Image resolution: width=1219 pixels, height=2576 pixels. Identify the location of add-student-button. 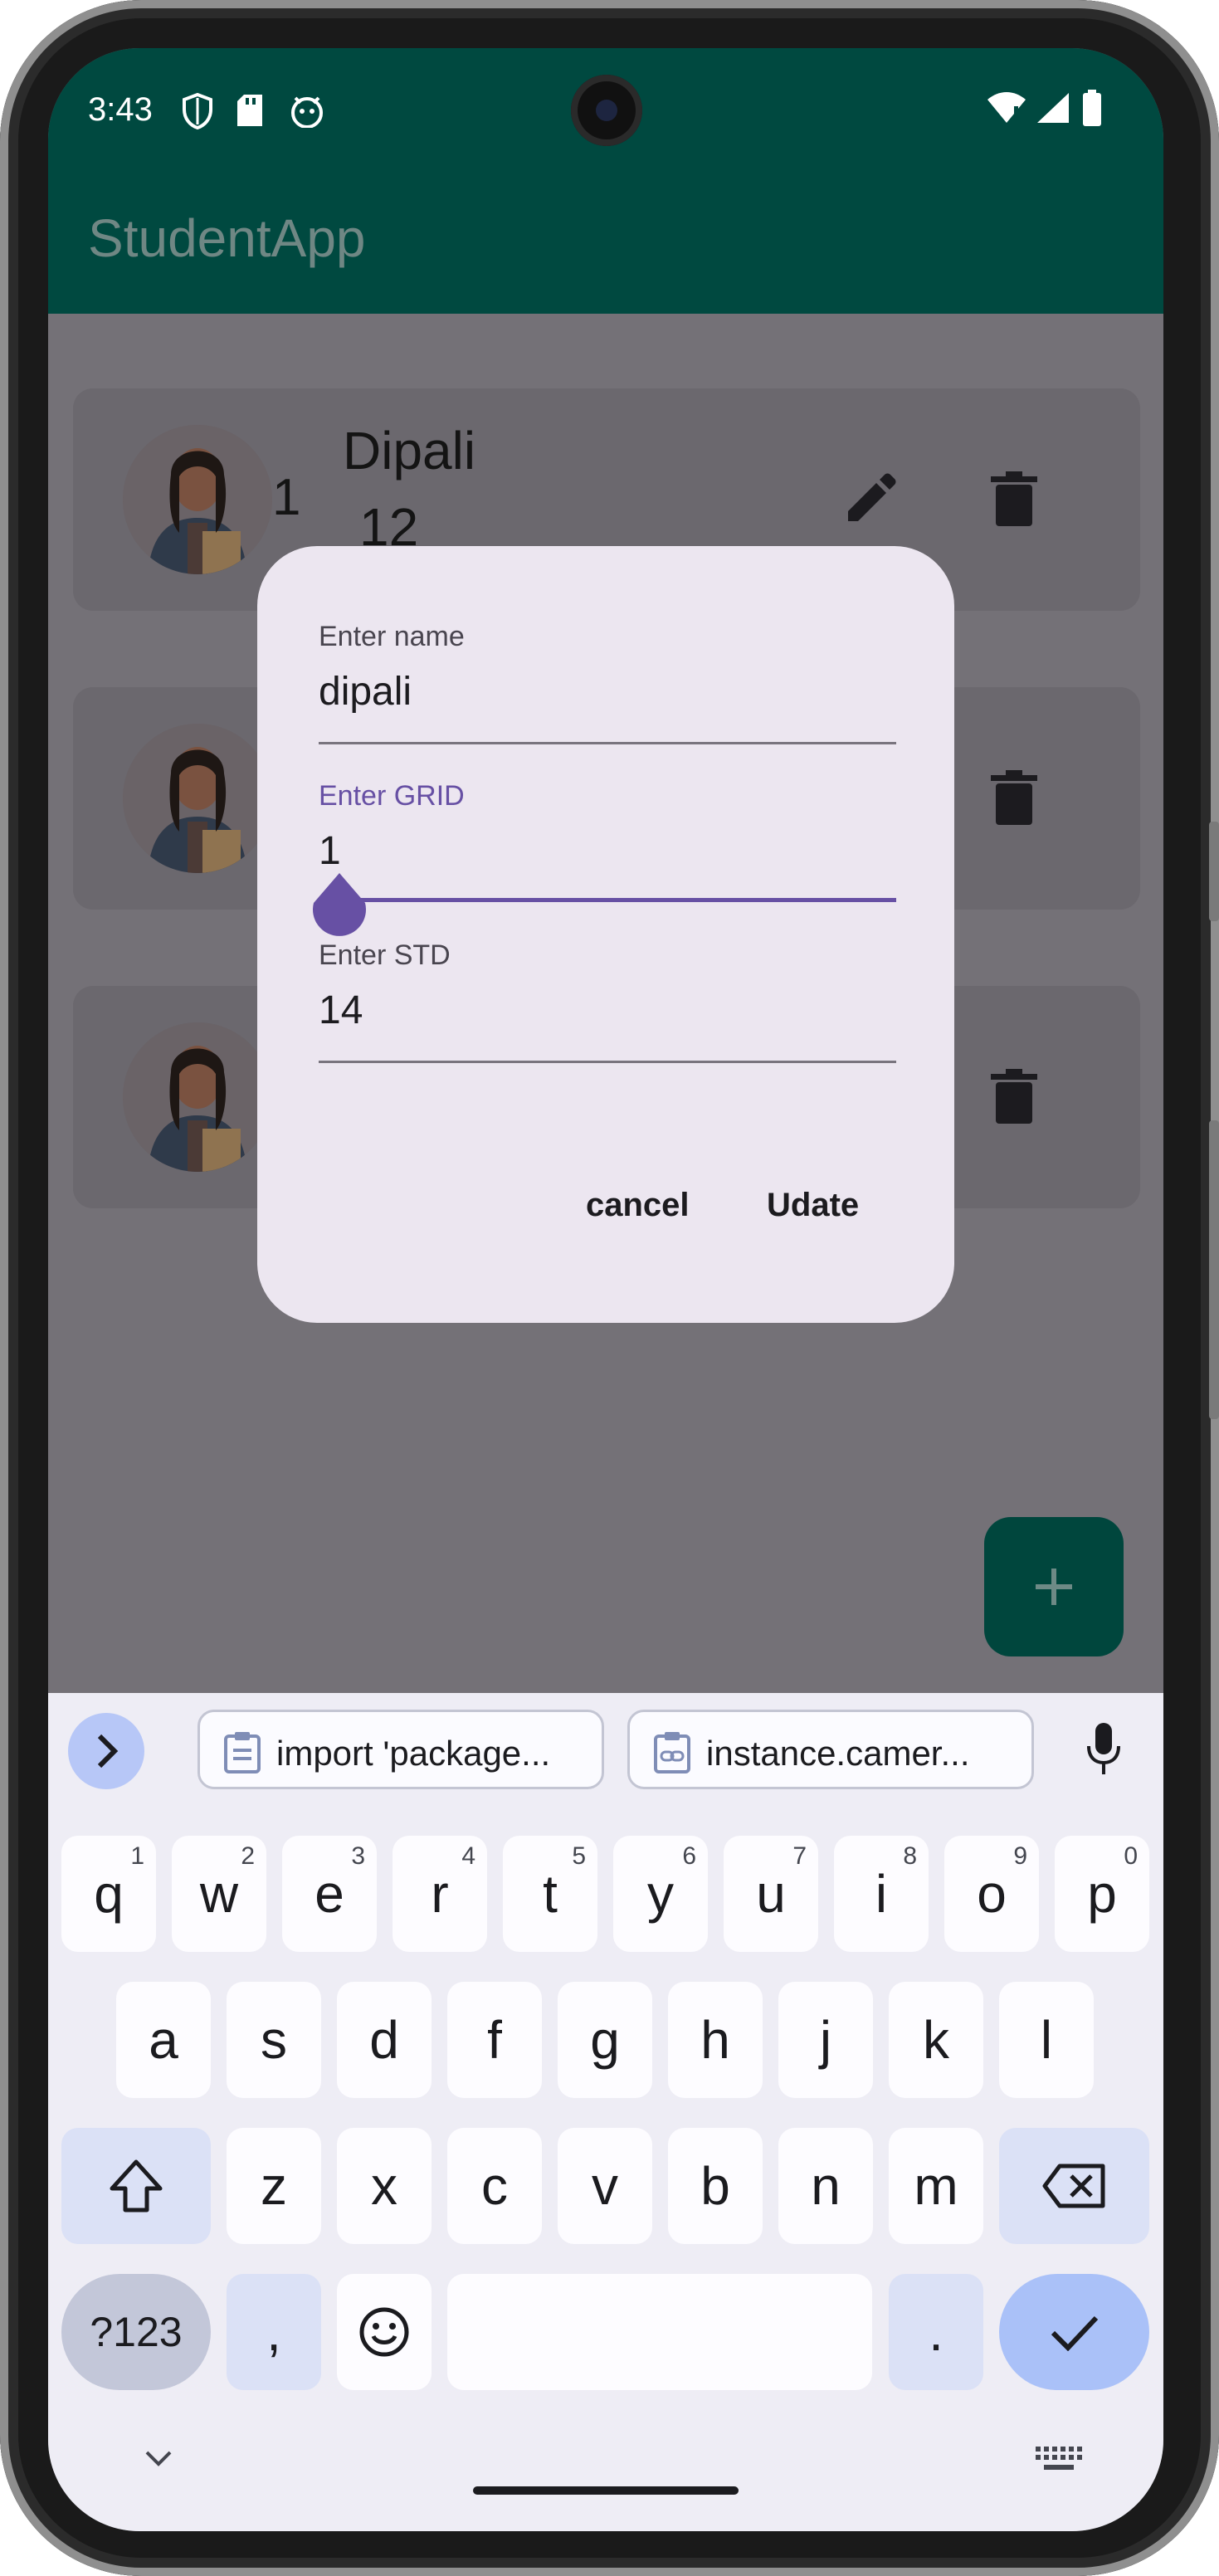
(1054, 1587).